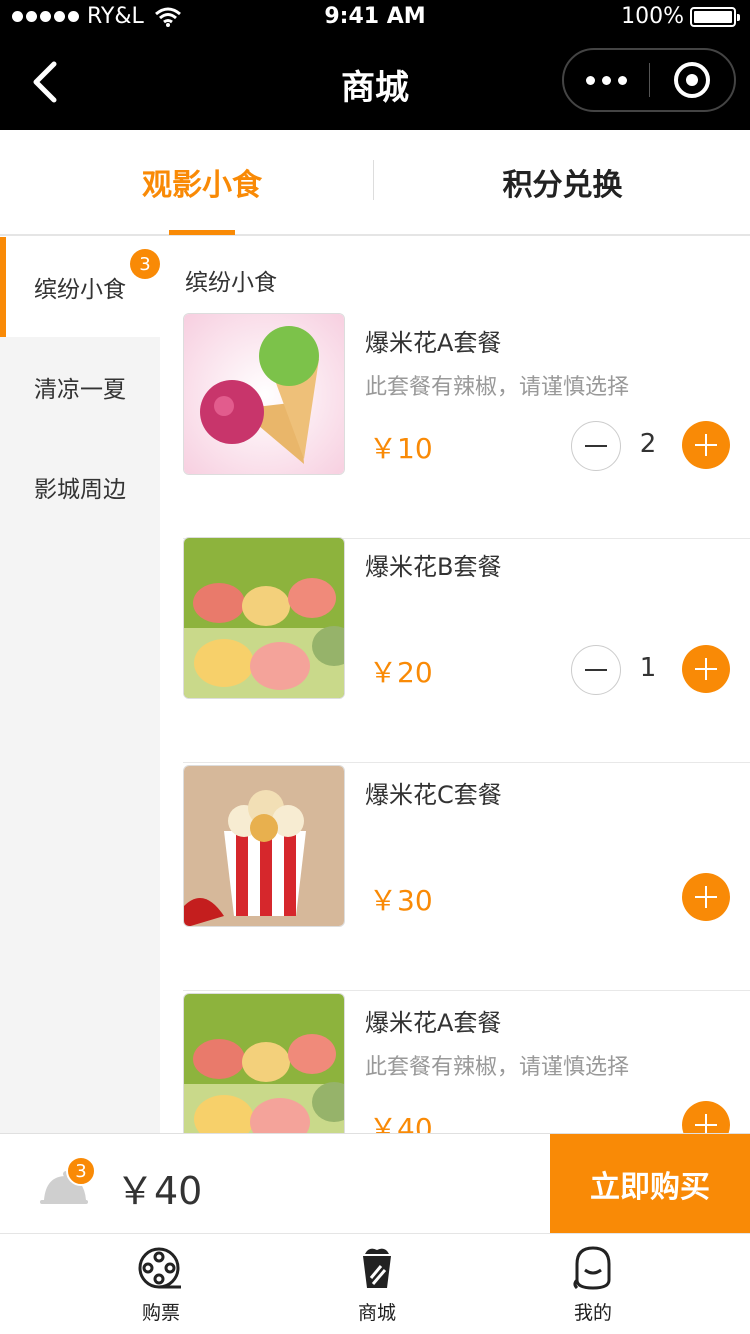  What do you see at coordinates (375, 1183) in the screenshot?
I see `cart-bar: 3 ￥40 立即购买` at bounding box center [375, 1183].